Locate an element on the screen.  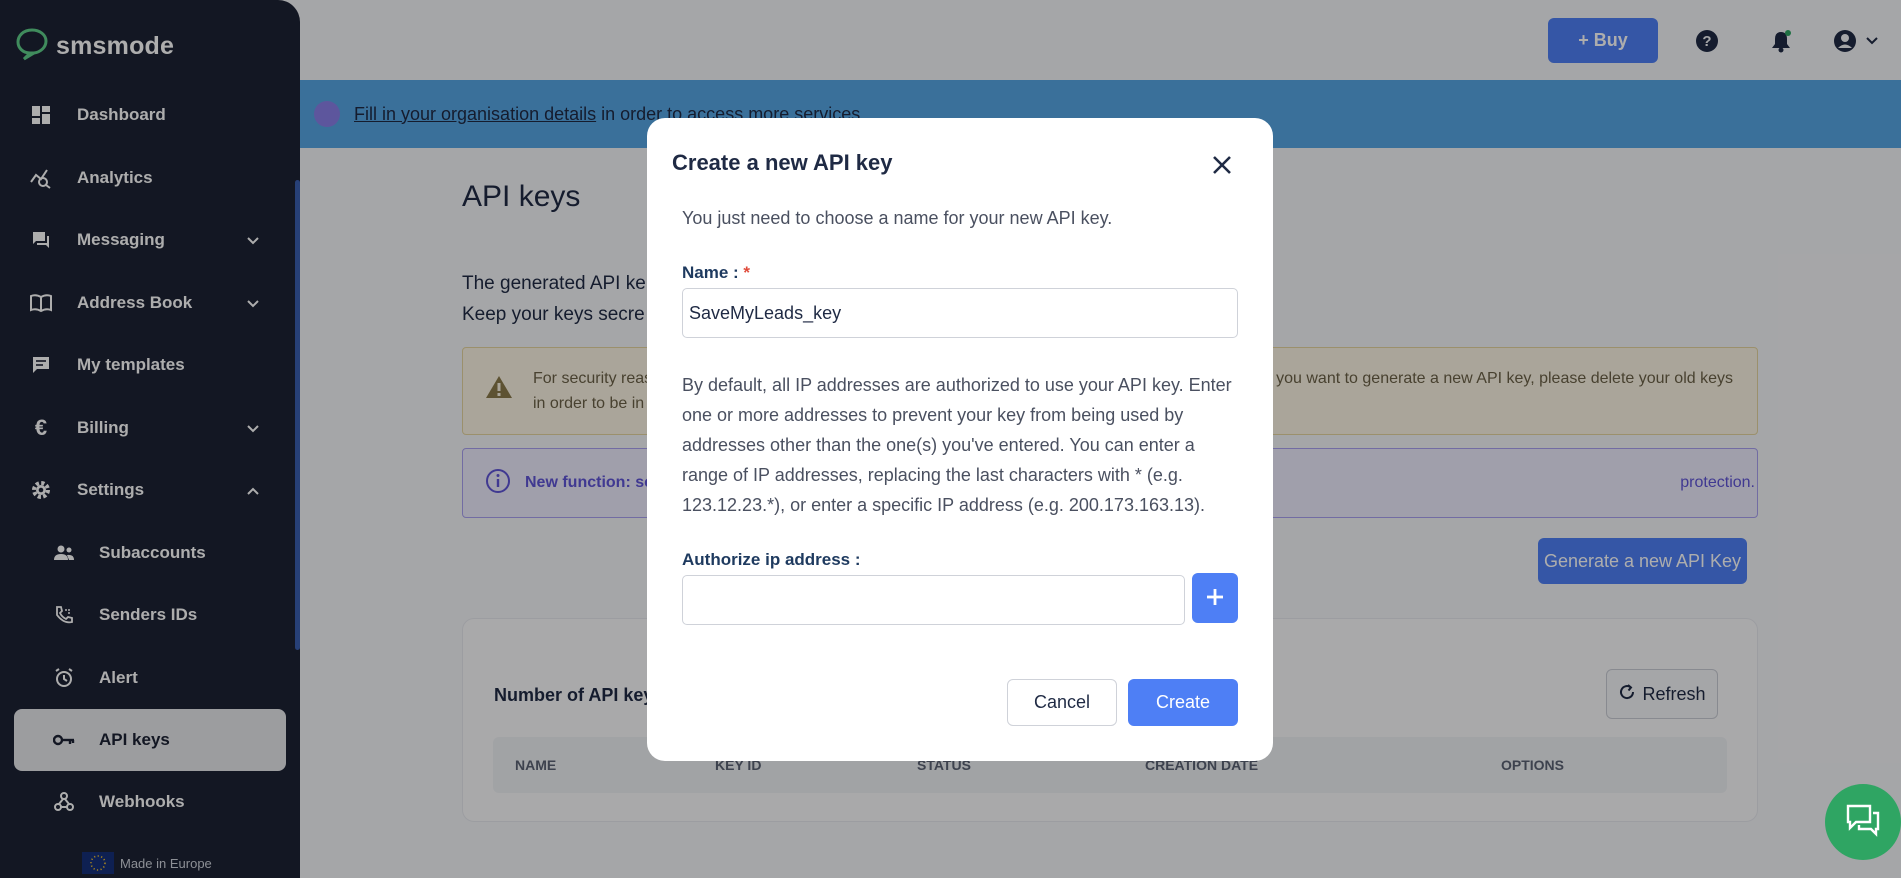
plus-icon is located at coordinates (1215, 598).